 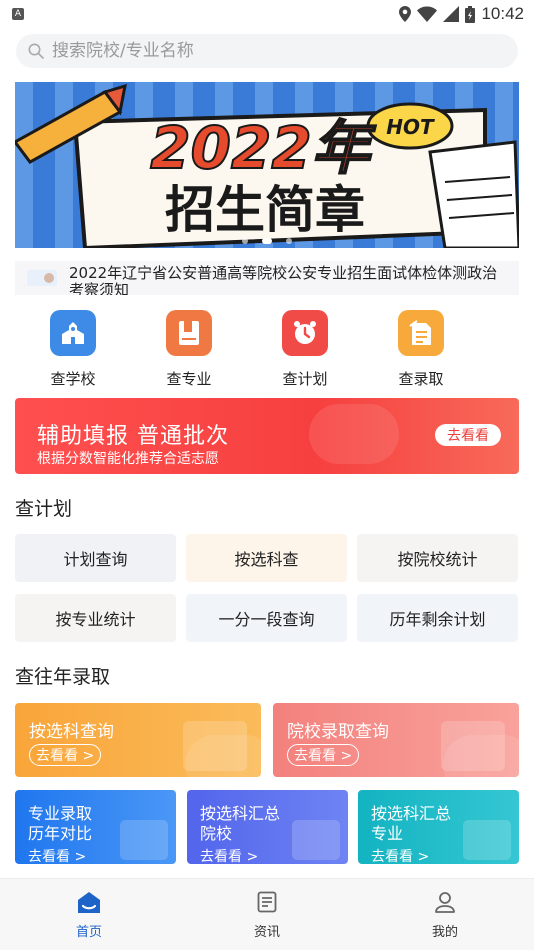 I want to click on quick-menu: 查学校 查专业 查计划 查录取, so click(x=267, y=350).